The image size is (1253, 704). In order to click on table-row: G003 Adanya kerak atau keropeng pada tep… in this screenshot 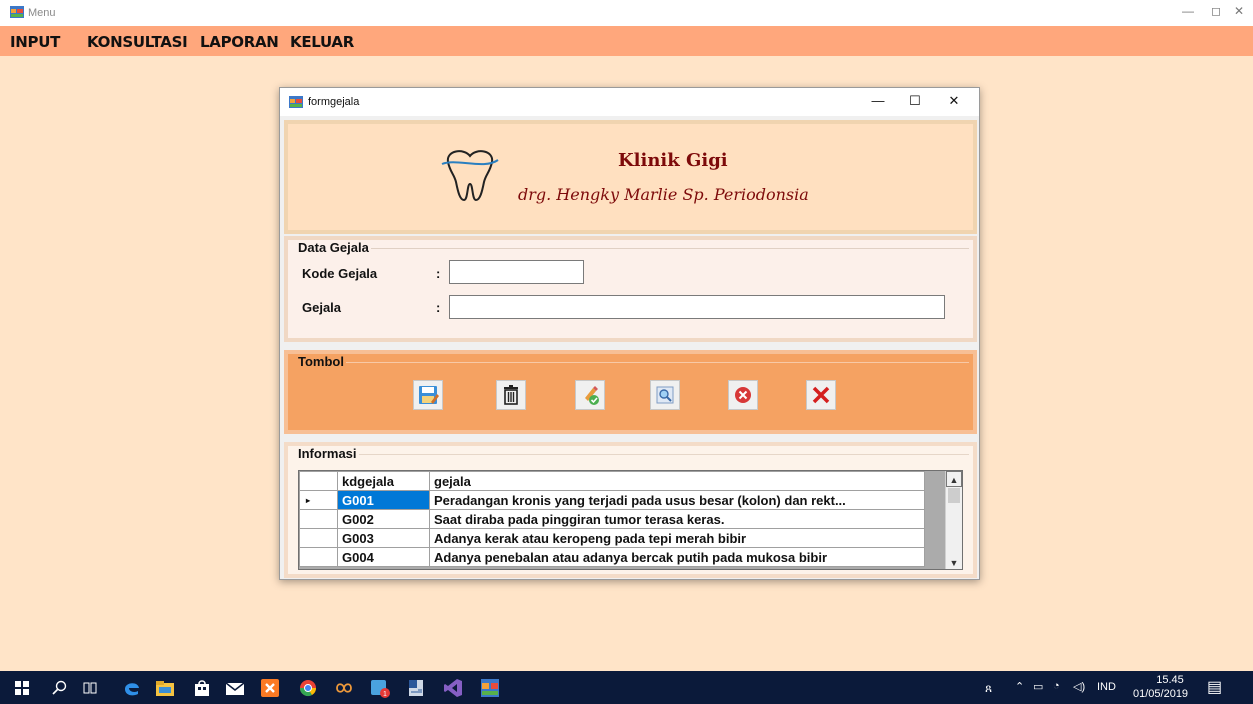, I will do `click(612, 538)`.